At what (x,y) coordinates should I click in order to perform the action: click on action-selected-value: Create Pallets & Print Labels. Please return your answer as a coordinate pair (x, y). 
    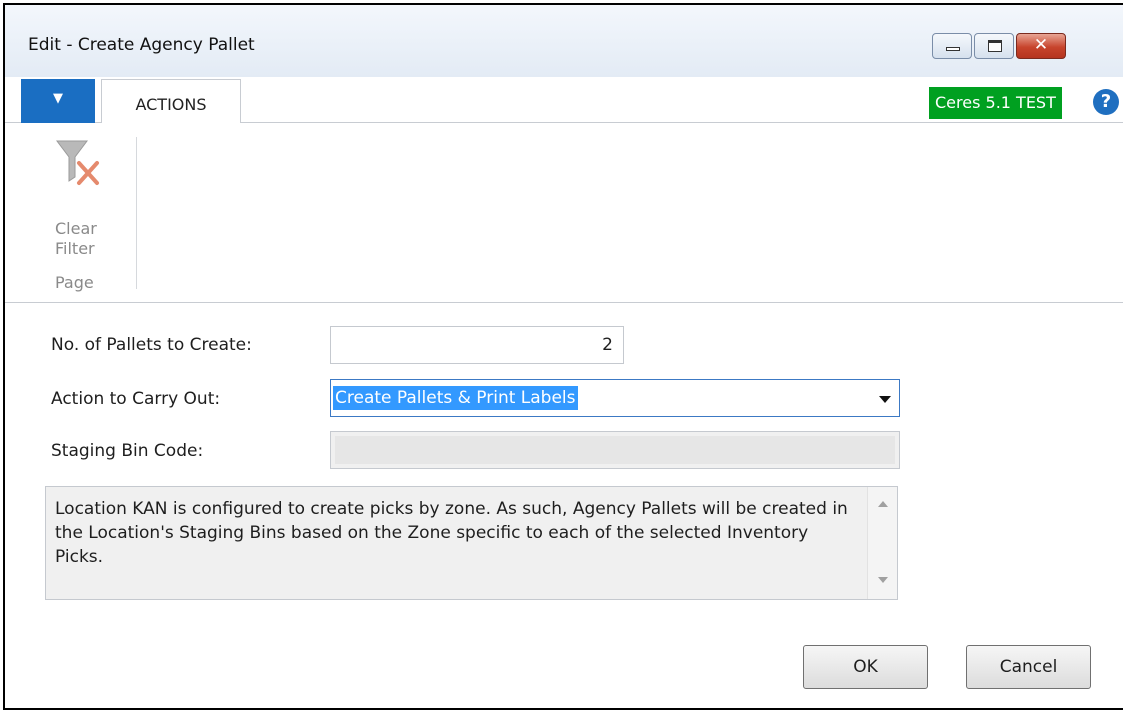
    Looking at the image, I should click on (455, 398).